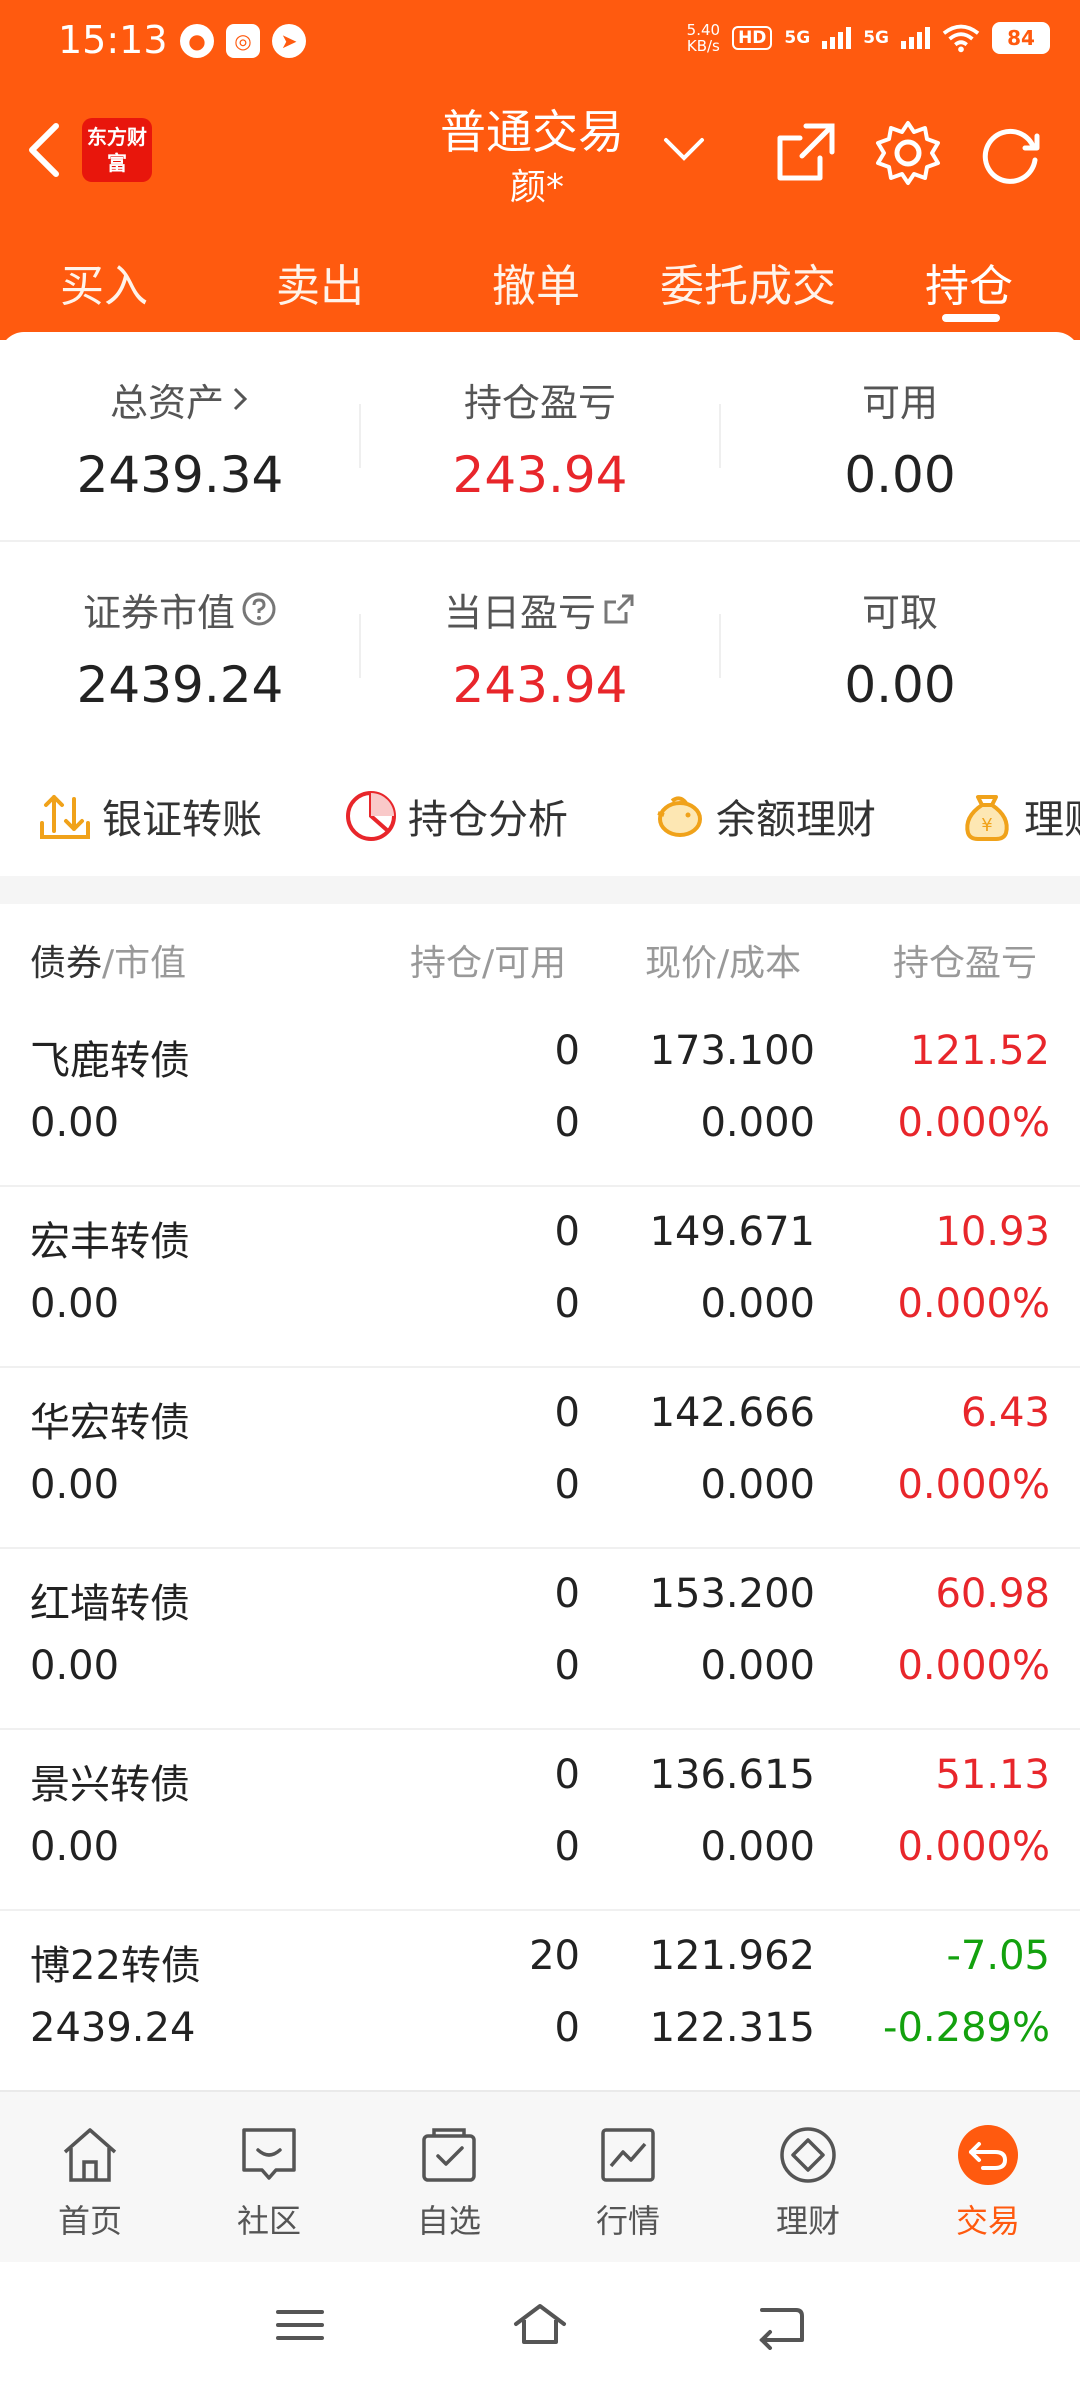  What do you see at coordinates (992, 1775) in the screenshot?
I see `bond-pnl: 51.13` at bounding box center [992, 1775].